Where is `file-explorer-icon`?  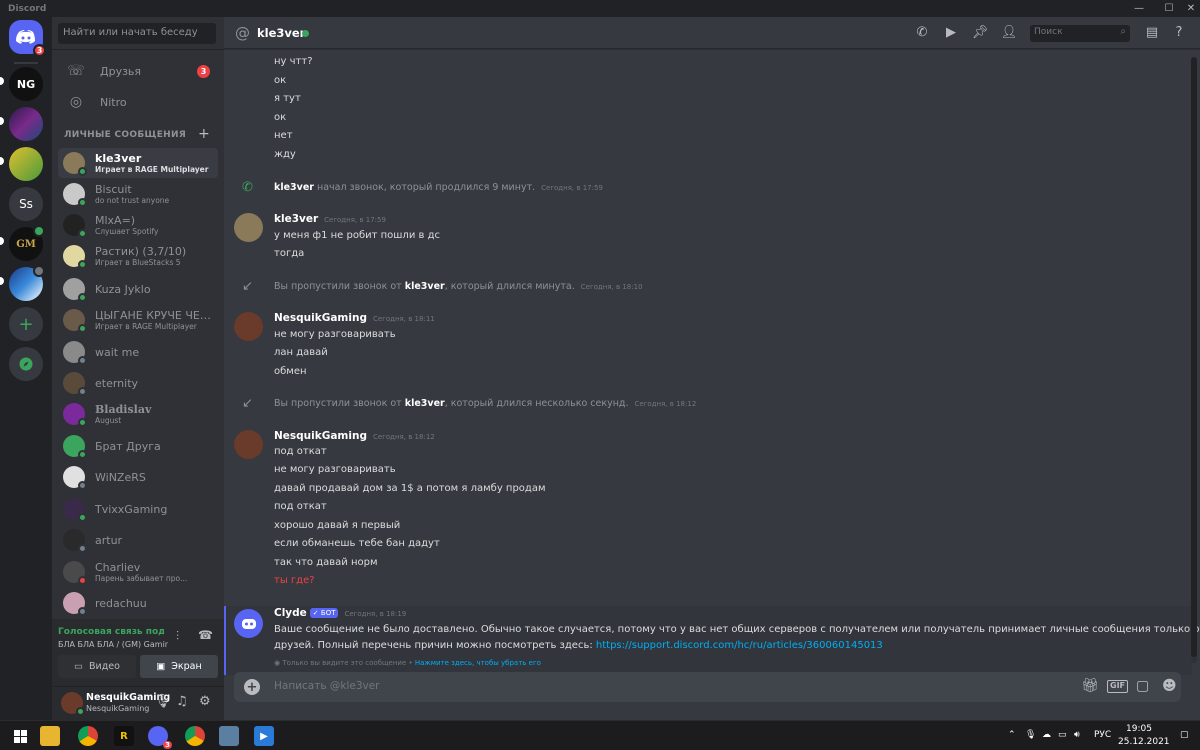
file-explorer-icon is located at coordinates (50, 736).